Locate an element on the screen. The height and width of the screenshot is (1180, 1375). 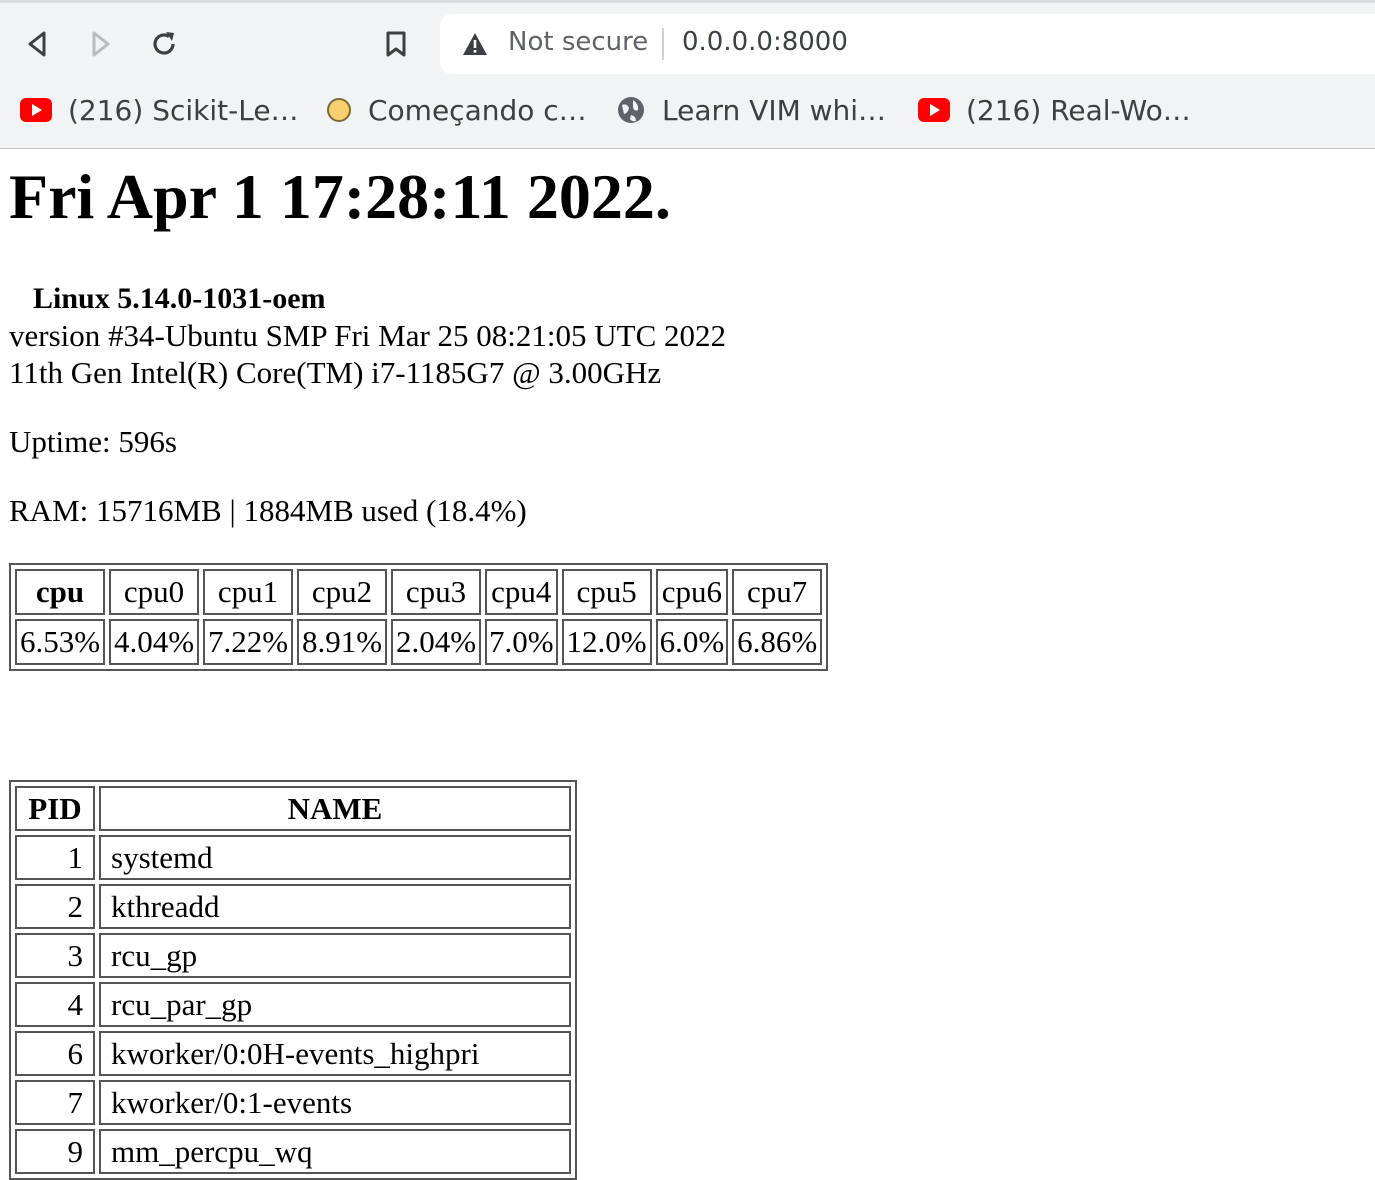
process-header-row: PID NAME is located at coordinates (293, 808).